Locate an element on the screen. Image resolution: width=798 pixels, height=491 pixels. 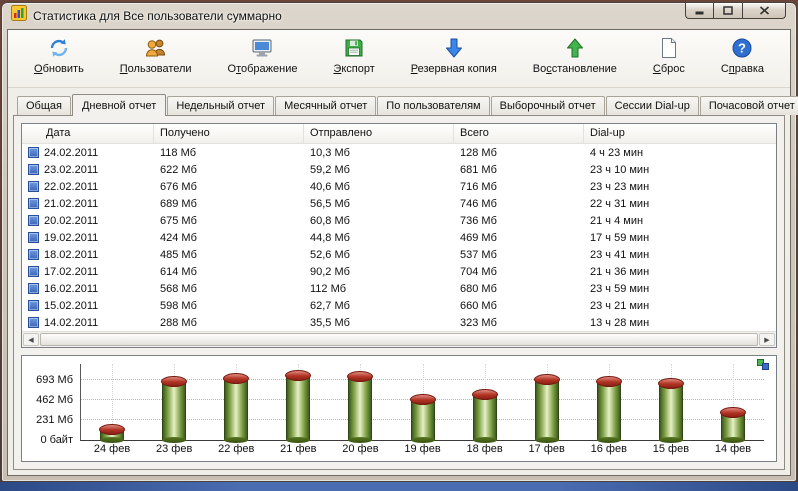
table-row: 15.02.2011 598 Мб 62,7 Мб 660 Мб 23 ч 21 мин is located at coordinates (399, 305).